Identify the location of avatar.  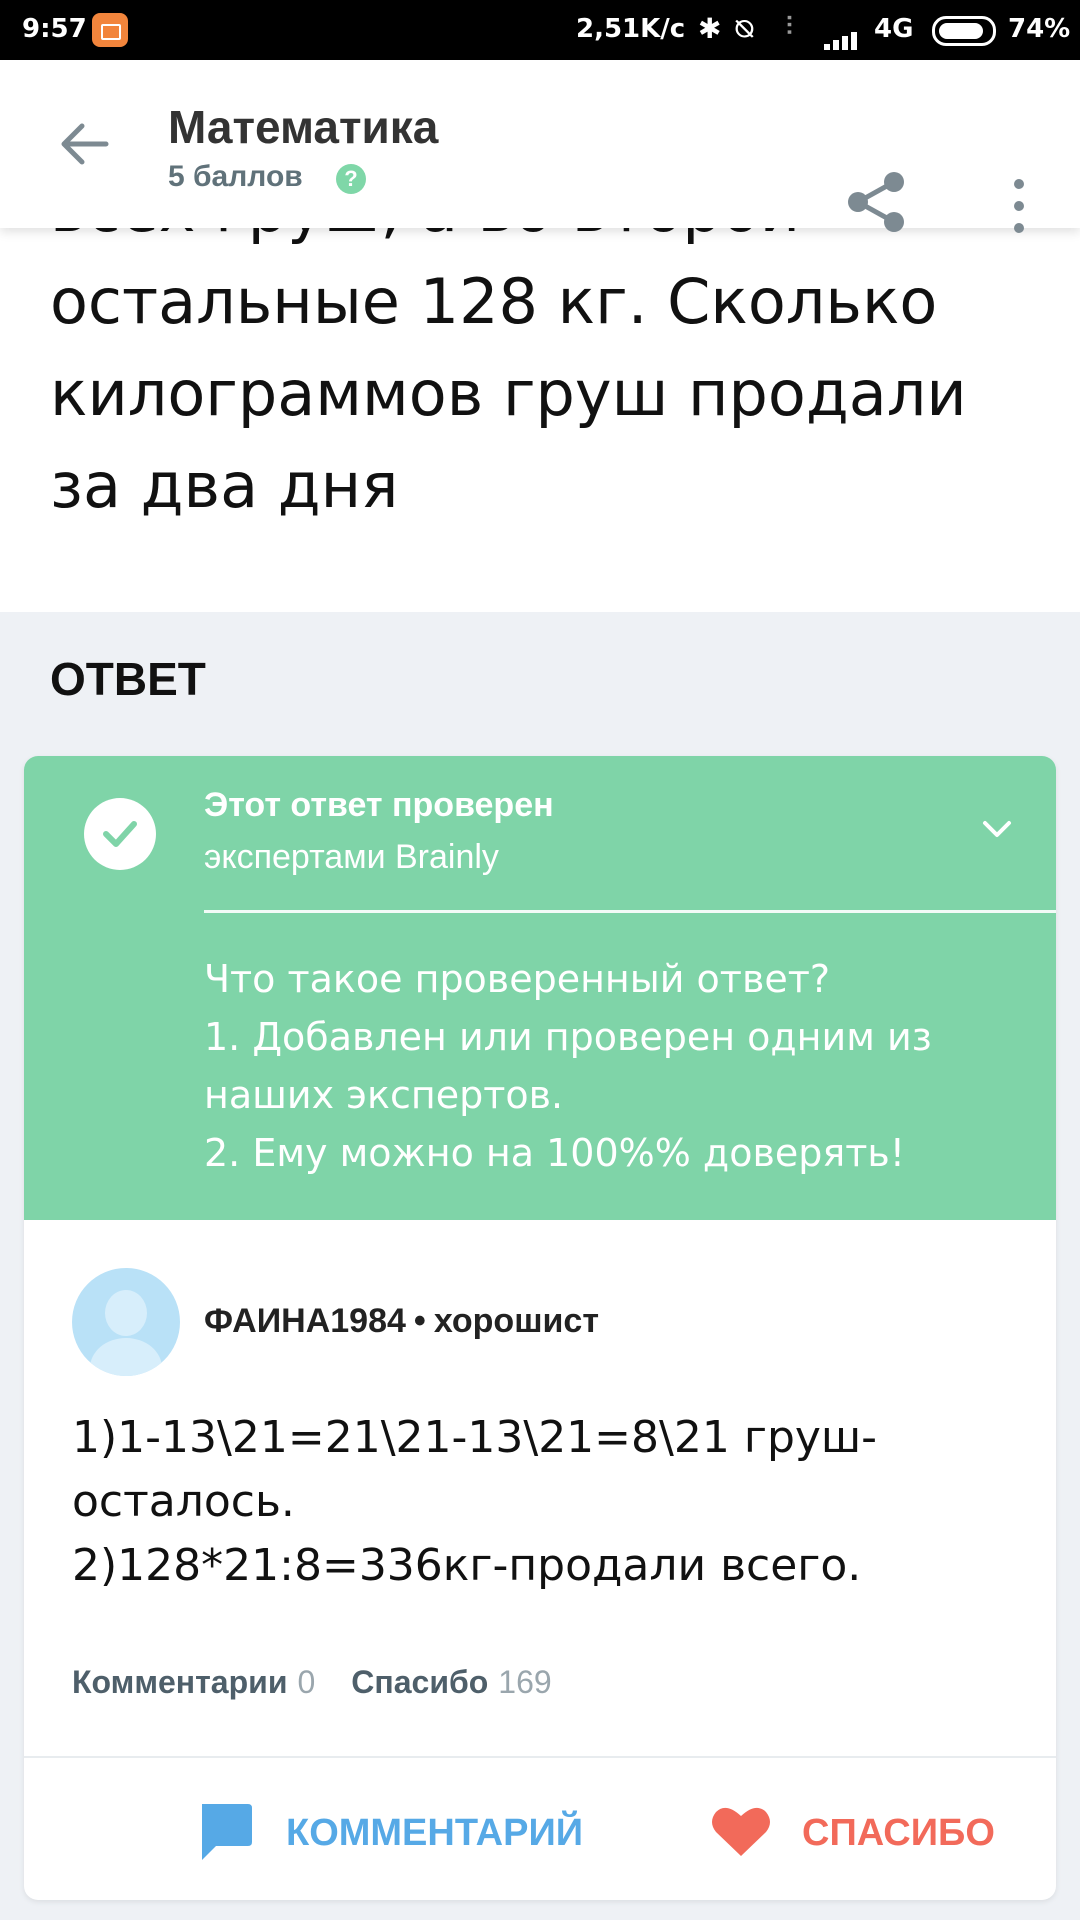
(126, 1322).